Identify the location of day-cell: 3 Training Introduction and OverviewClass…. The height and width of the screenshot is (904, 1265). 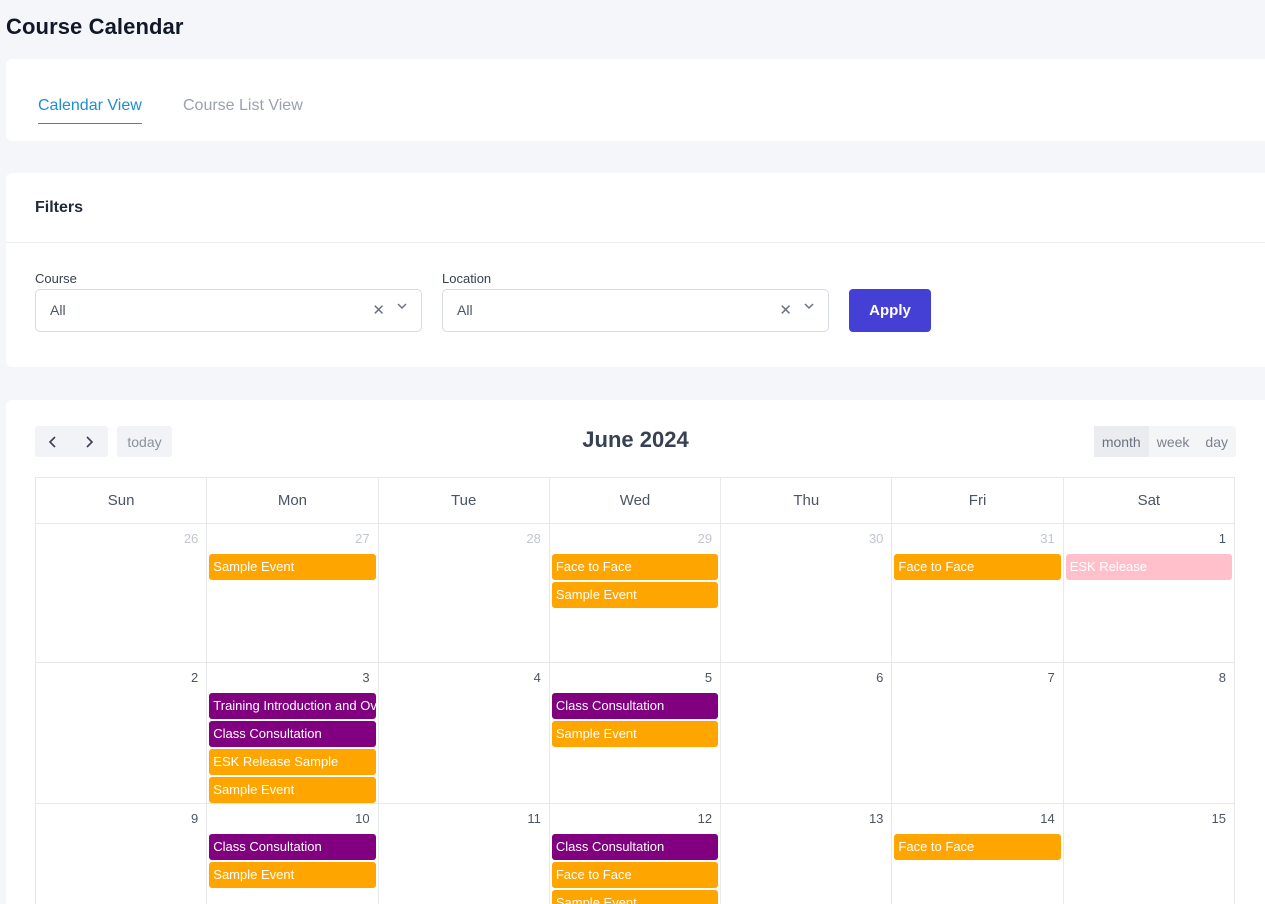
(293, 734).